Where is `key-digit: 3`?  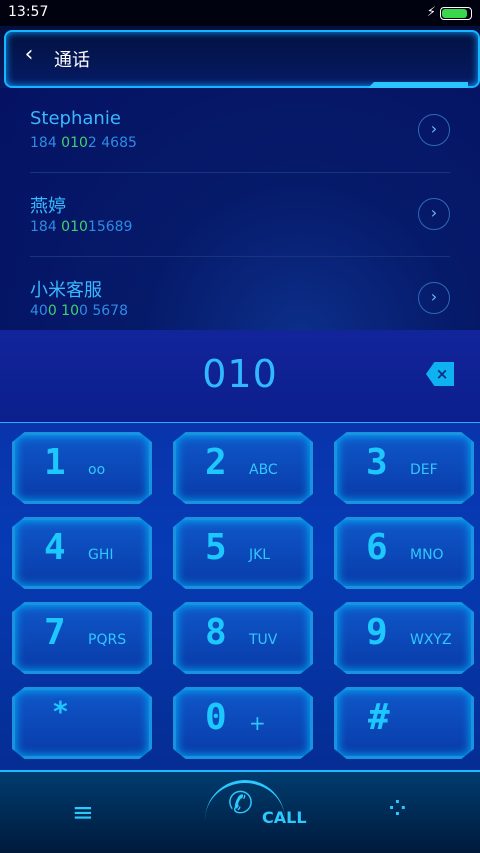
key-digit: 3 is located at coordinates (377, 462).